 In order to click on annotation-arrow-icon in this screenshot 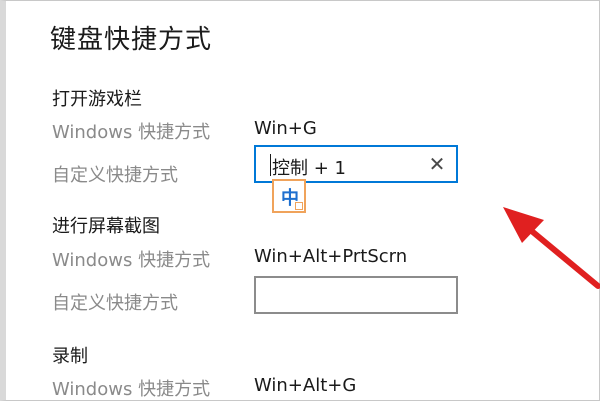, I will do `click(551, 248)`.